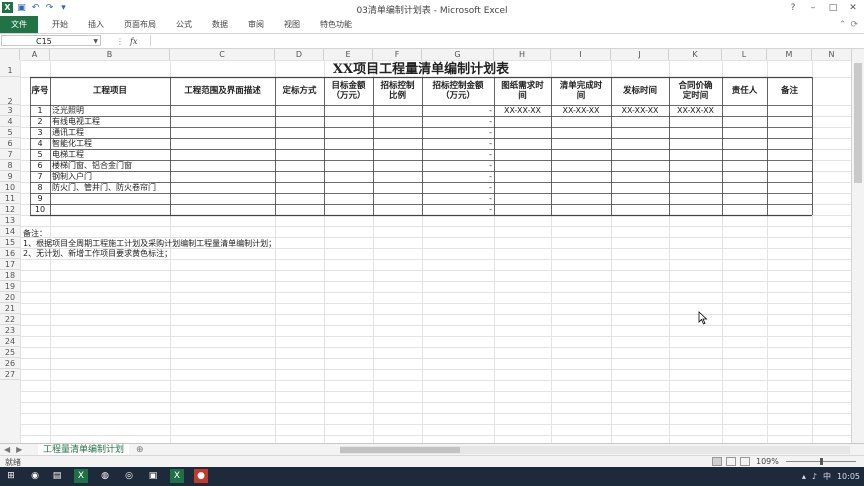  What do you see at coordinates (10, 242) in the screenshot?
I see `row-header-15: 15` at bounding box center [10, 242].